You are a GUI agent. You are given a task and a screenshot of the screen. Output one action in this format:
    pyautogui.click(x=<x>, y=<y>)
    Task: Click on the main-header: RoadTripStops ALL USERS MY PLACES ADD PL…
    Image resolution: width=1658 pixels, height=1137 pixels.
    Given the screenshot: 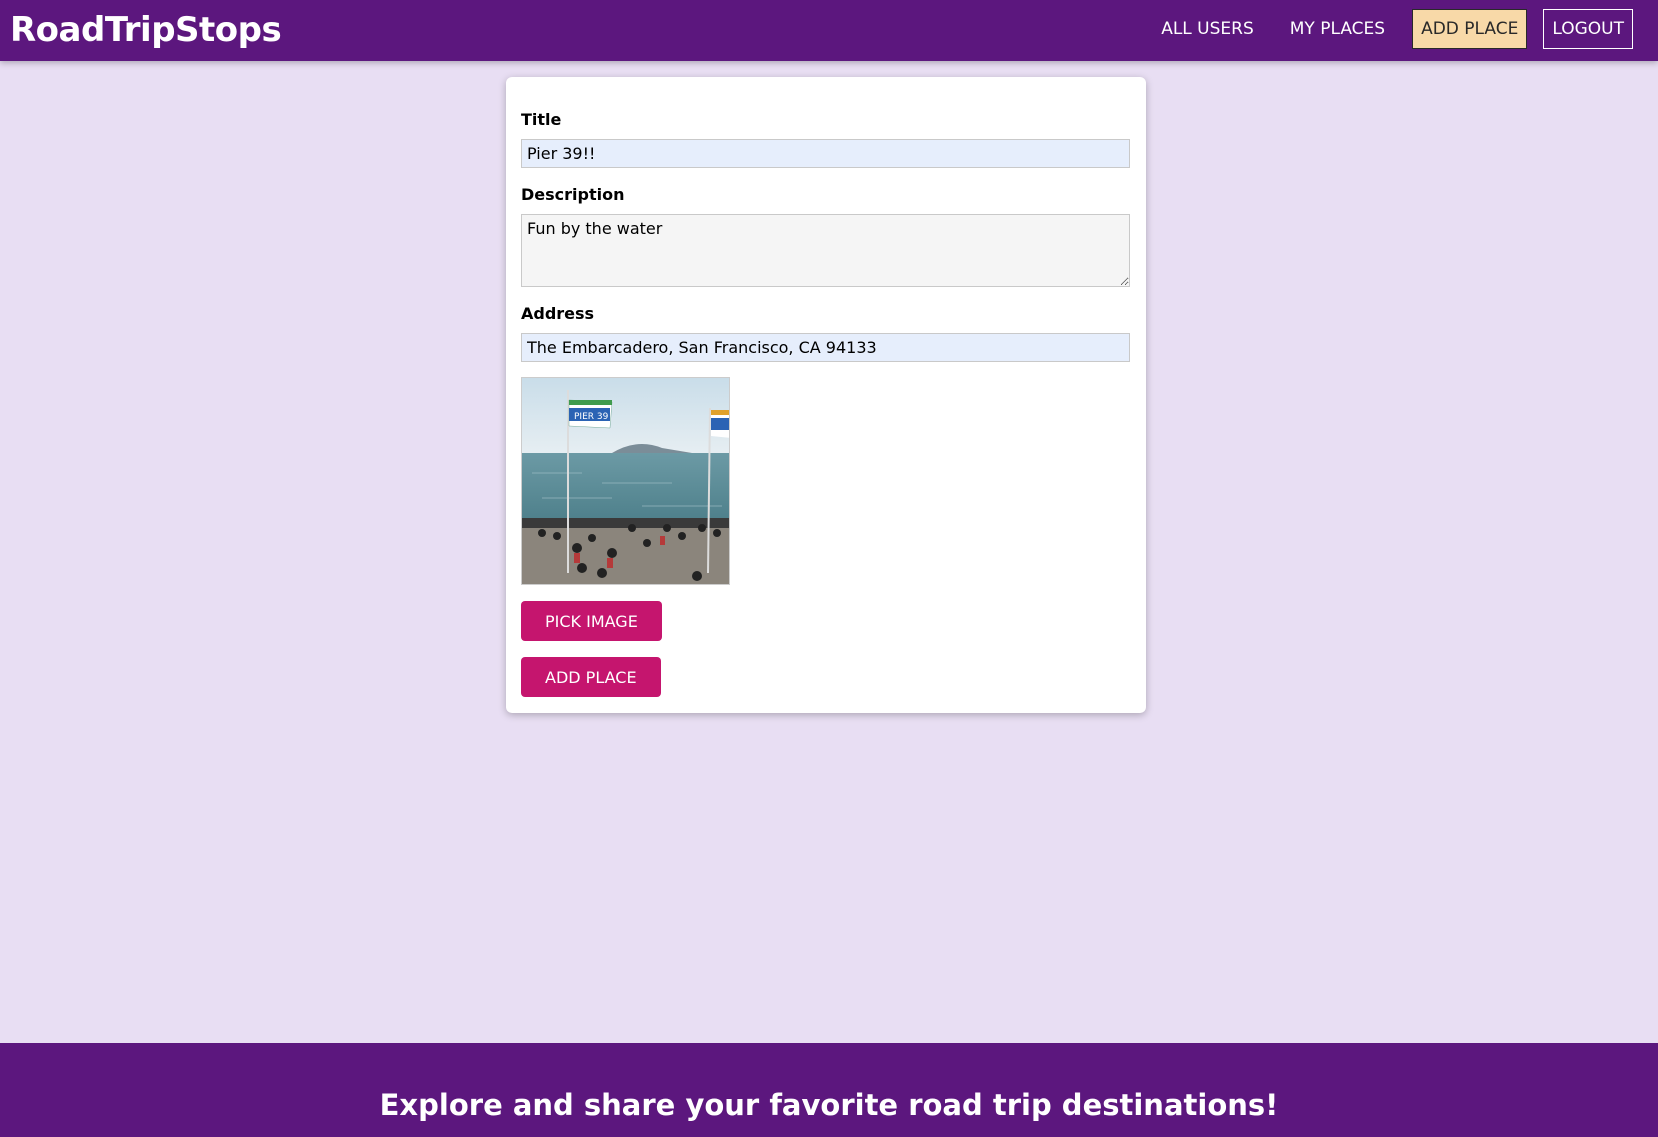 What is the action you would take?
    pyautogui.click(x=829, y=30)
    